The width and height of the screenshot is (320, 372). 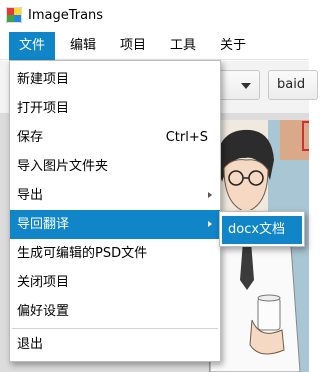 I want to click on menu-item-label: 退出, so click(x=30, y=344).